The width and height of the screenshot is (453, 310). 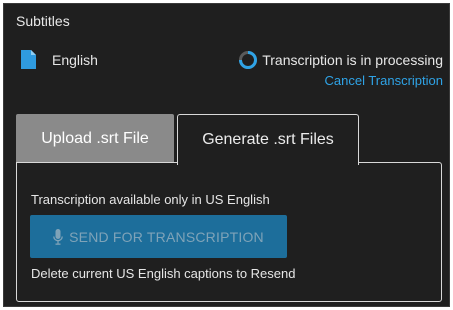 I want to click on tab-bar: Upload .srt File Generate .srt Files, so click(x=187, y=139).